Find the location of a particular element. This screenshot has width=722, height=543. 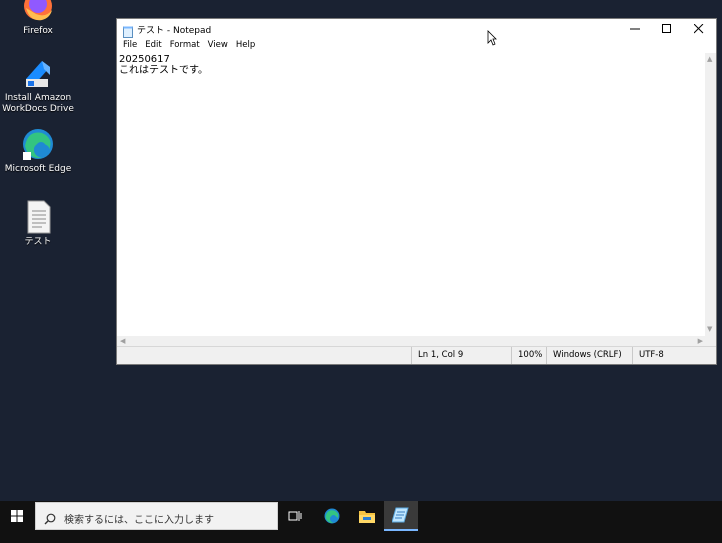

status-zoom: 100% is located at coordinates (528, 355).